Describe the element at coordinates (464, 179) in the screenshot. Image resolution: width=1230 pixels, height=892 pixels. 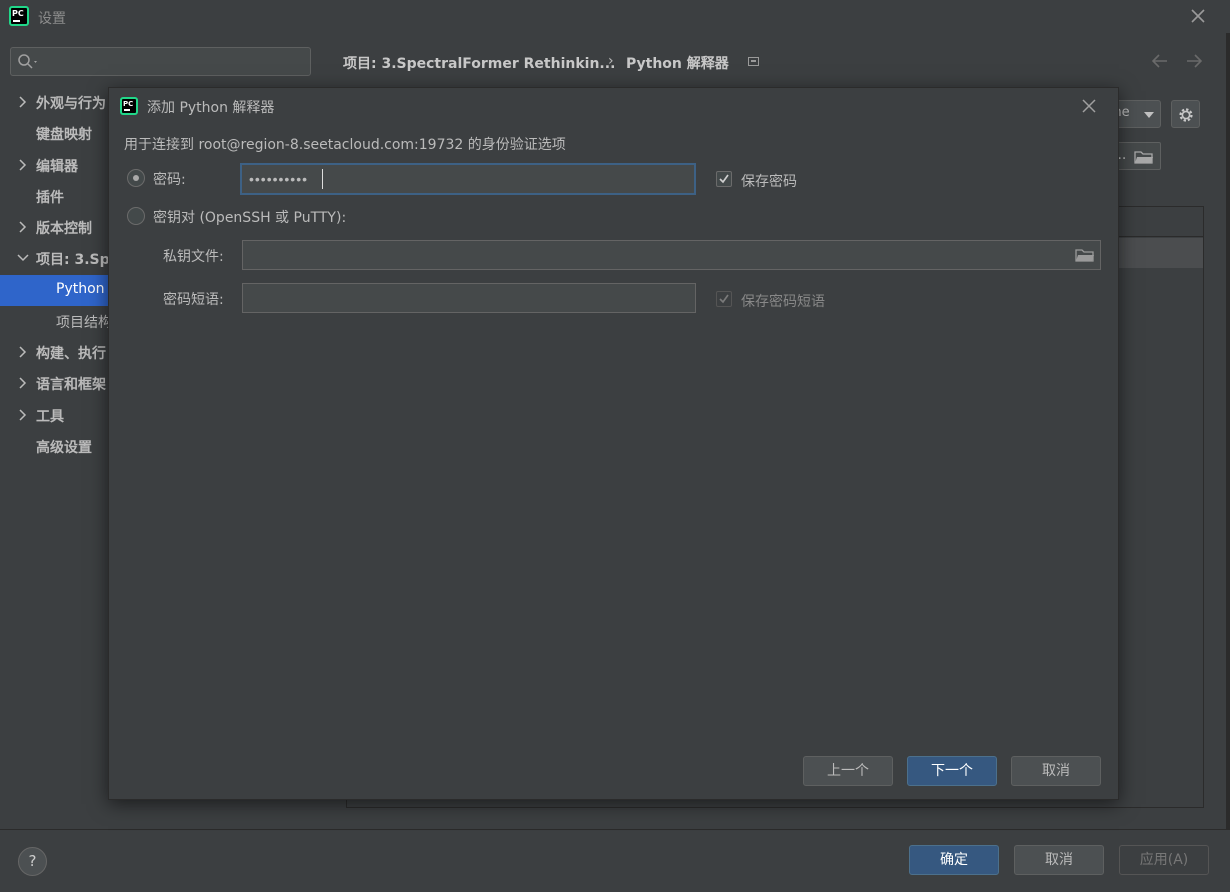
I see `password-input` at that location.